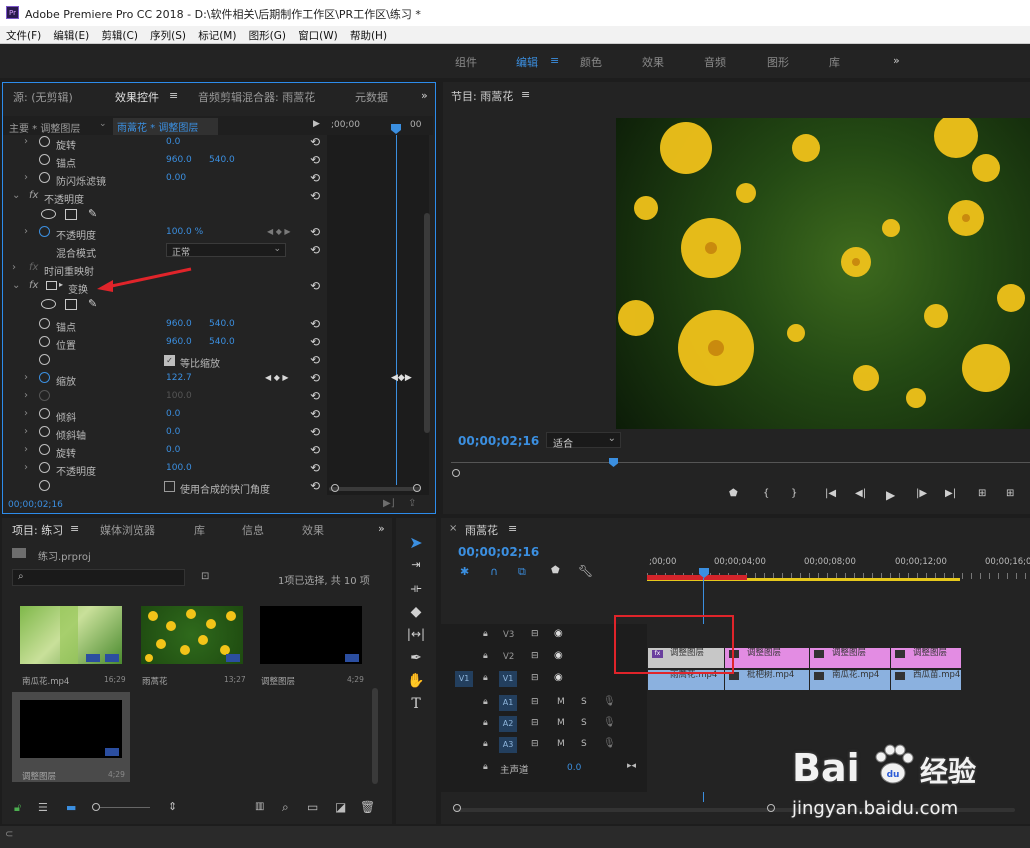 The width and height of the screenshot is (1030, 848). I want to click on zoom-scrollbar, so click(375, 489).